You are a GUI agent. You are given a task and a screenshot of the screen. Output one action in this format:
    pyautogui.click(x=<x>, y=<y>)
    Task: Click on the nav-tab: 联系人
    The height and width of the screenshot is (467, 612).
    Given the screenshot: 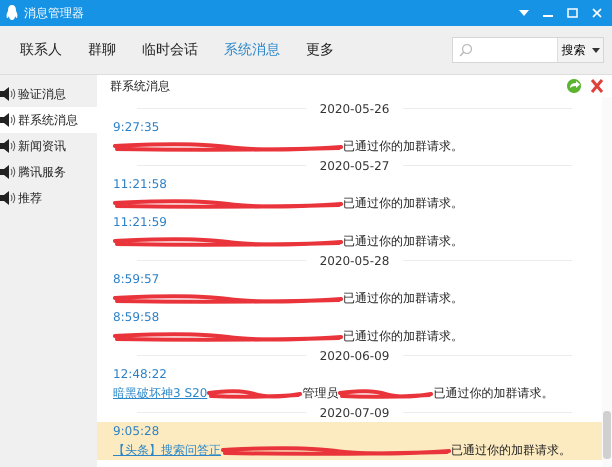 What is the action you would take?
    pyautogui.click(x=41, y=50)
    